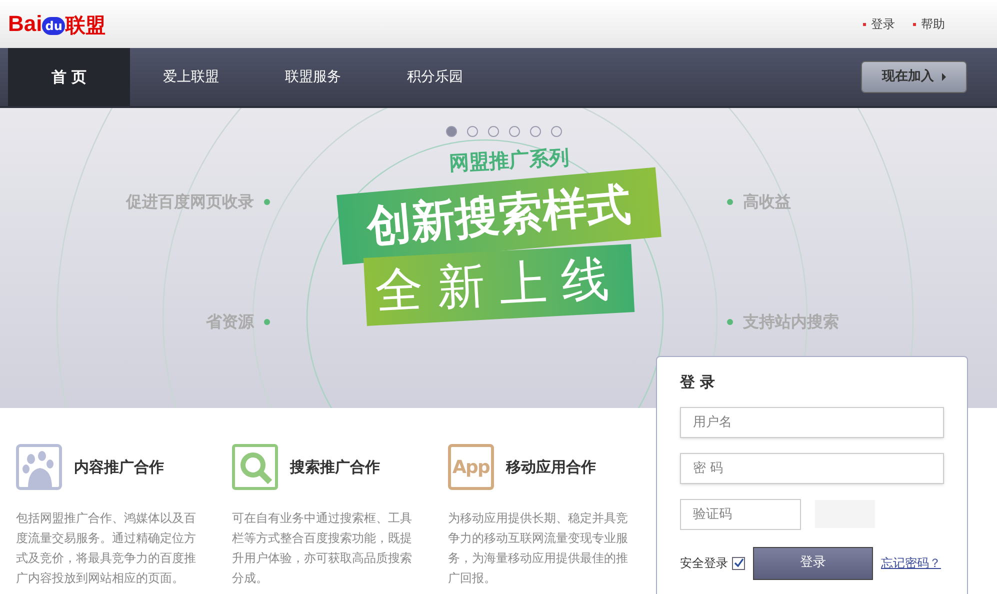  Describe the element at coordinates (435, 77) in the screenshot. I see `nav-tab: 积分乐园` at that location.